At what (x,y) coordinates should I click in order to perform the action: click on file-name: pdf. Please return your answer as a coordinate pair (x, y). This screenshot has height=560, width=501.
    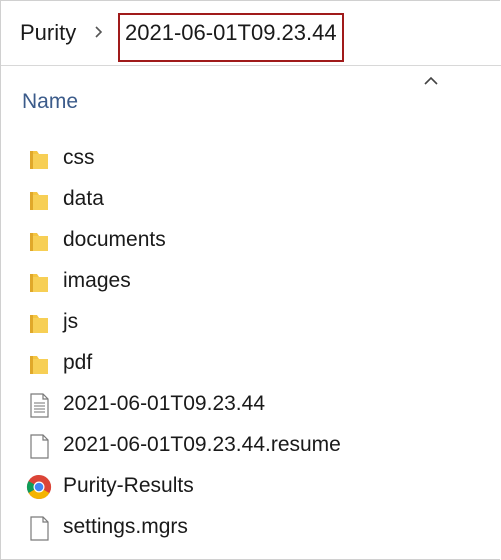
    Looking at the image, I should click on (78, 362).